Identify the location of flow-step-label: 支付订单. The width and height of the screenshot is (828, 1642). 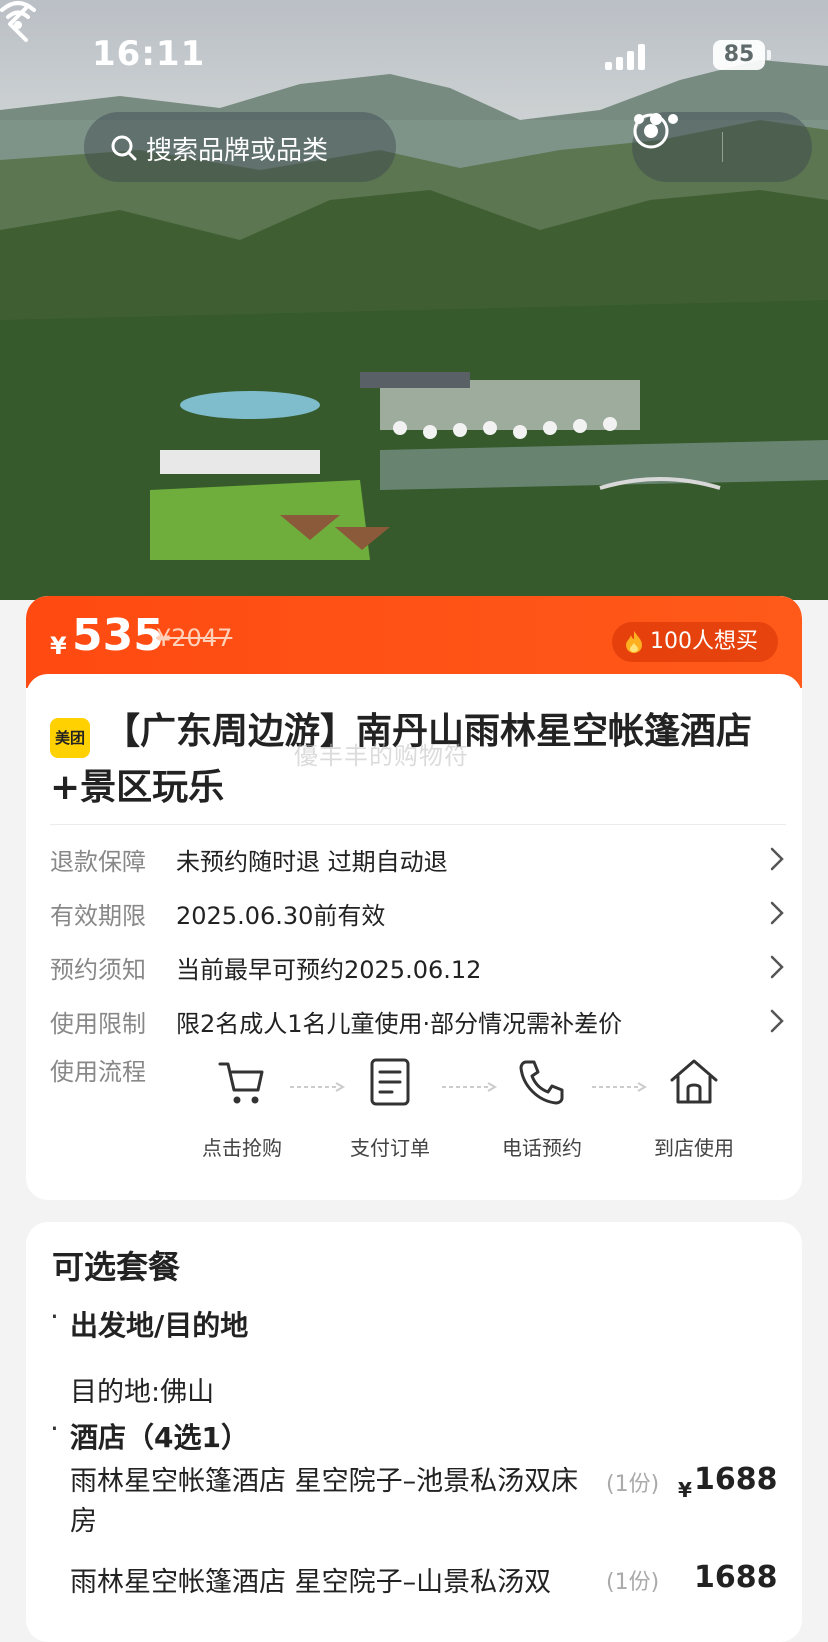
(390, 1148).